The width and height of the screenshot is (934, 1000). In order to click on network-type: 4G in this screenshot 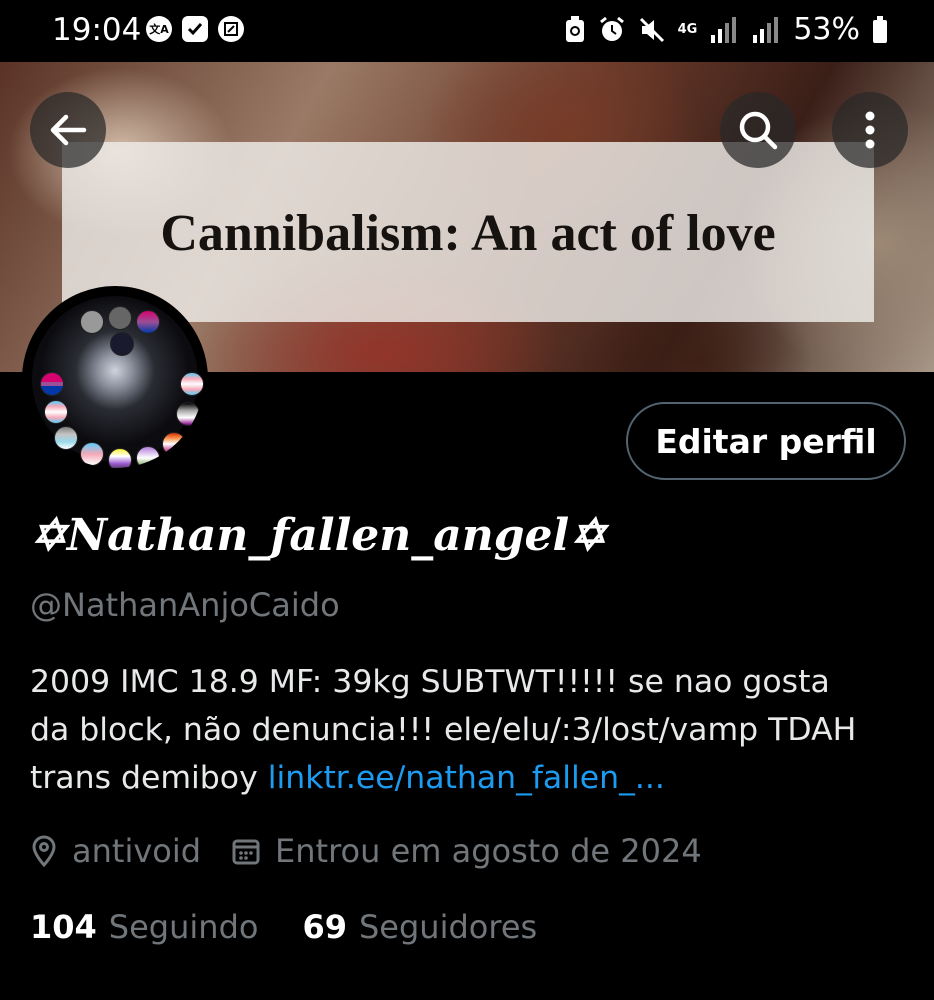, I will do `click(687, 29)`.